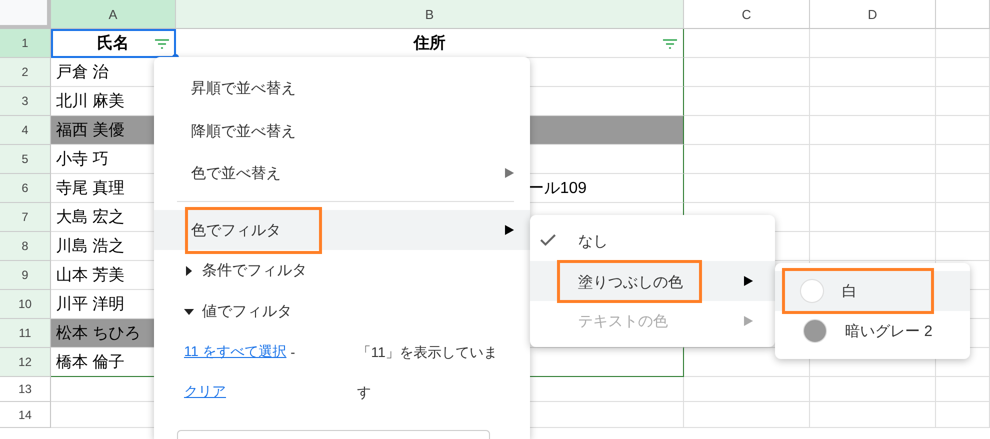 The image size is (990, 439). Describe the element at coordinates (25, 217) in the screenshot. I see `row-header: 7` at that location.